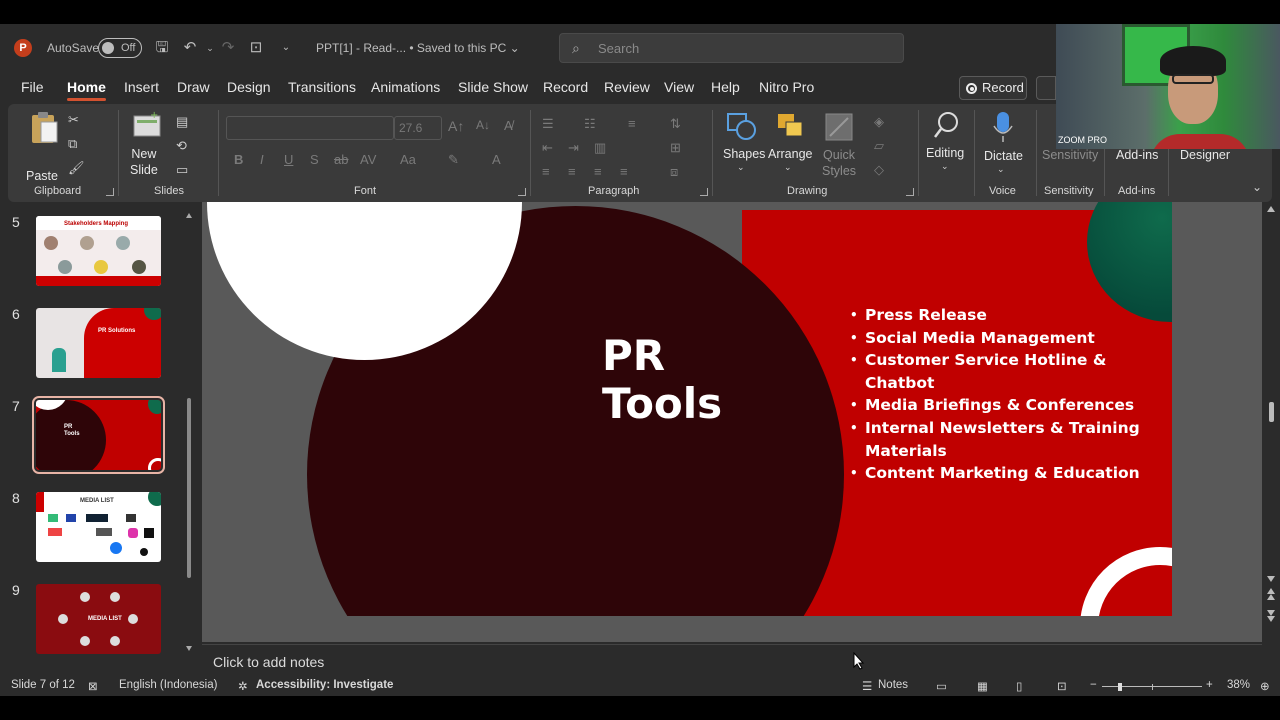  I want to click on underline-icon: U, so click(288, 159).